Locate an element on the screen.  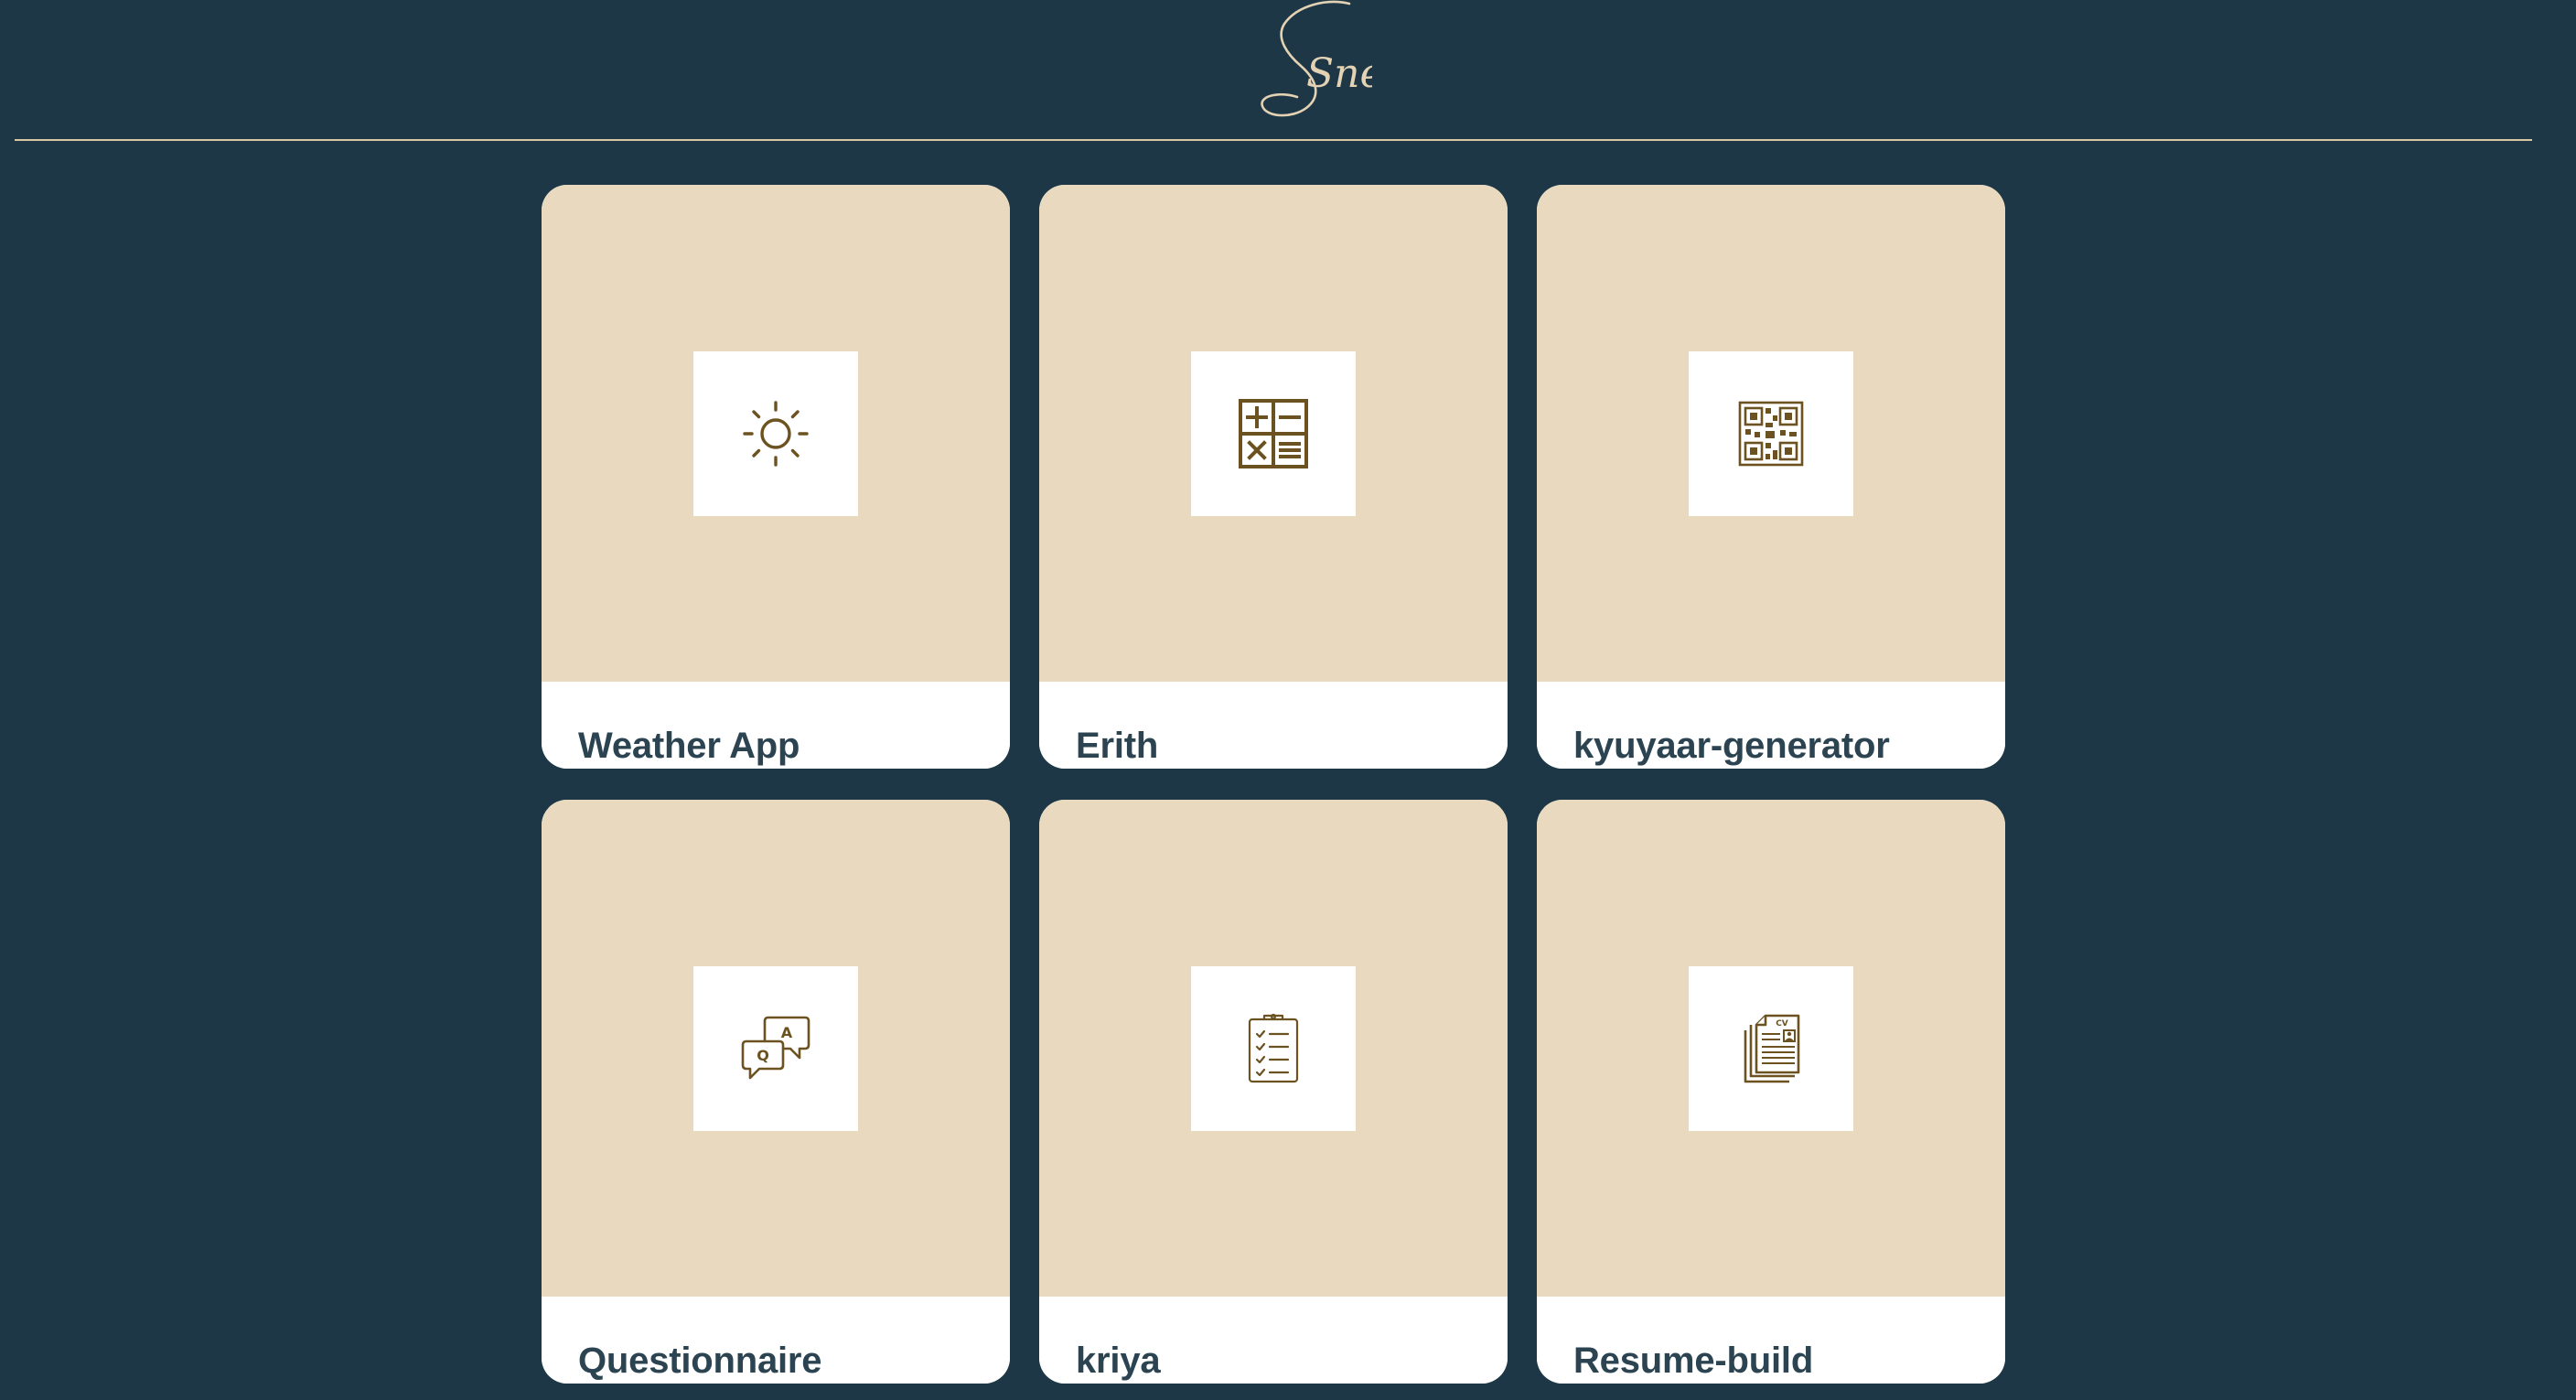
project-card-resume-build: CV Resume-build is located at coordinates (1771, 1092).